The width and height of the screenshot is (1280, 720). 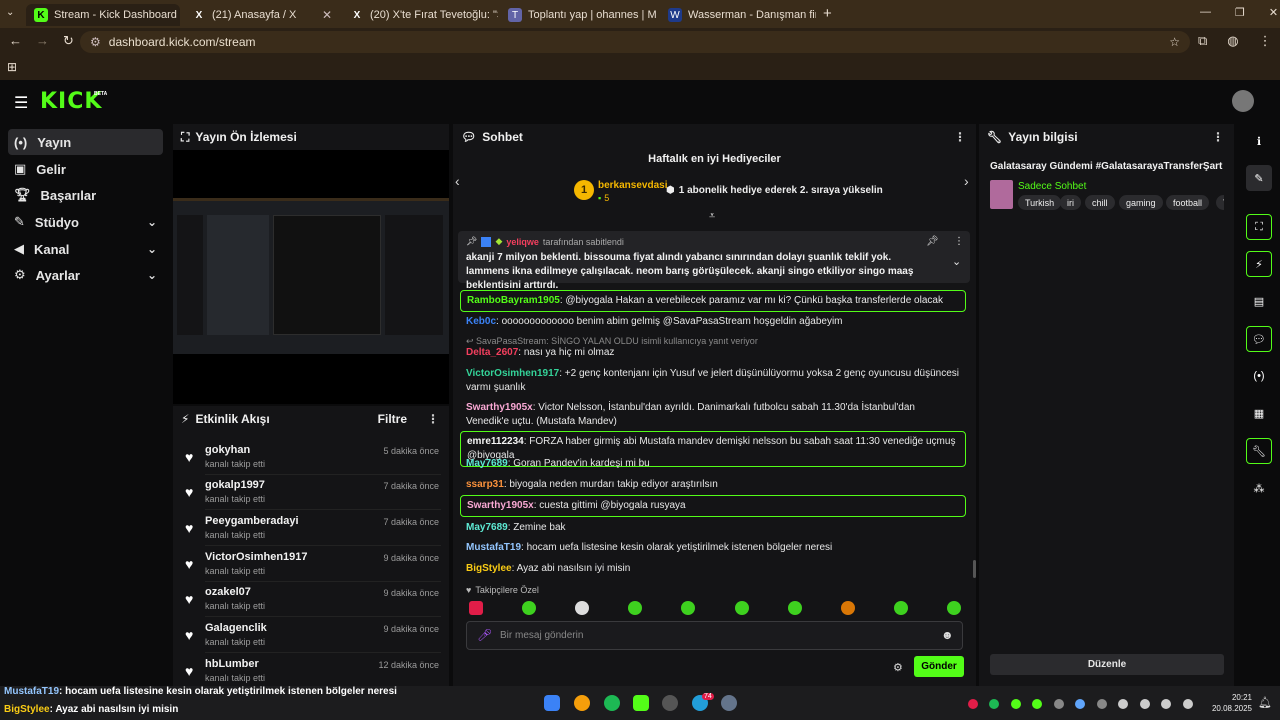 I want to click on avatar, so click(x=1243, y=101).